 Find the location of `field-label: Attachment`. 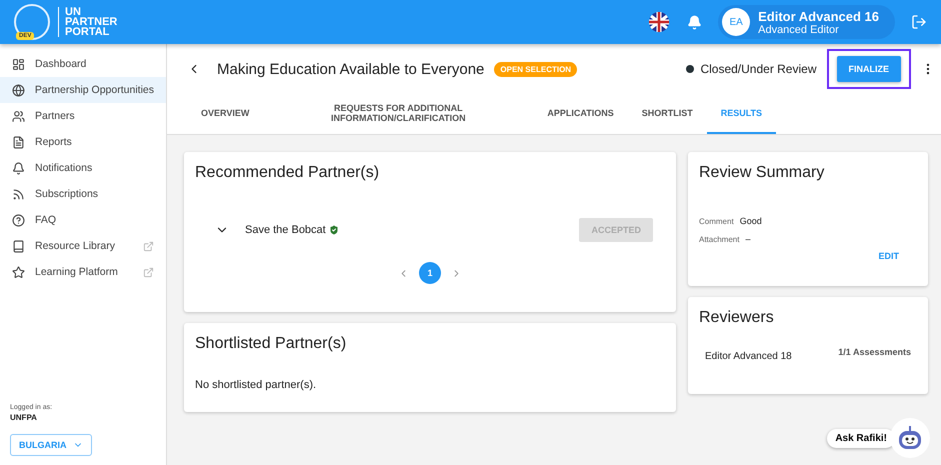

field-label: Attachment is located at coordinates (719, 239).